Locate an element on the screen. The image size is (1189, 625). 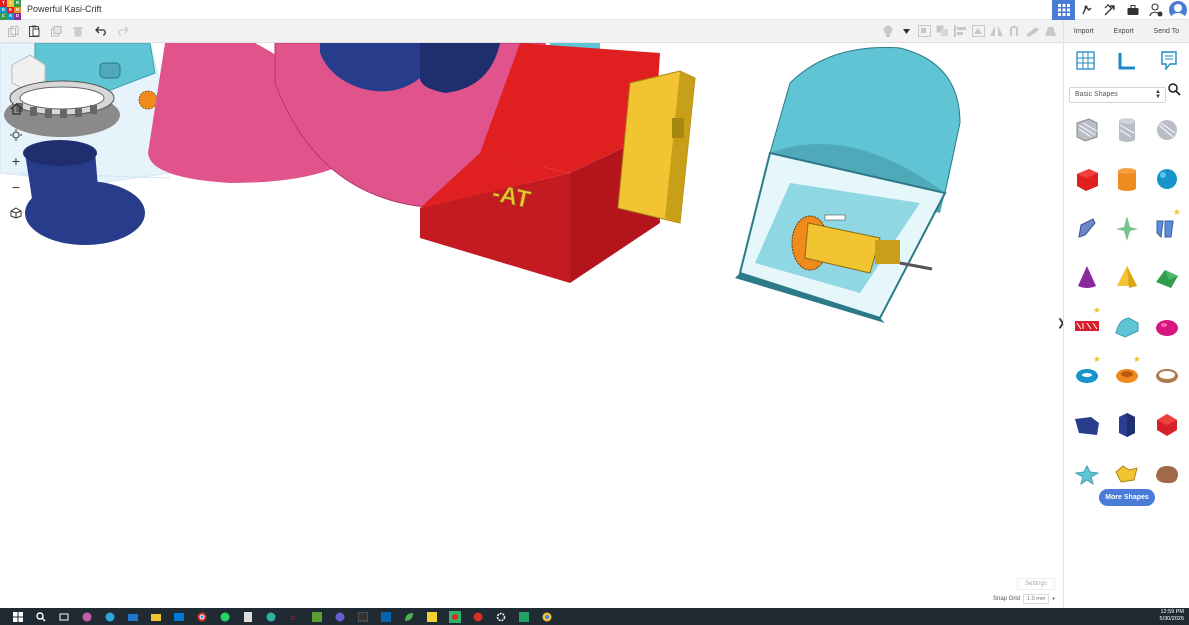
paste-icon is located at coordinates (34, 31).